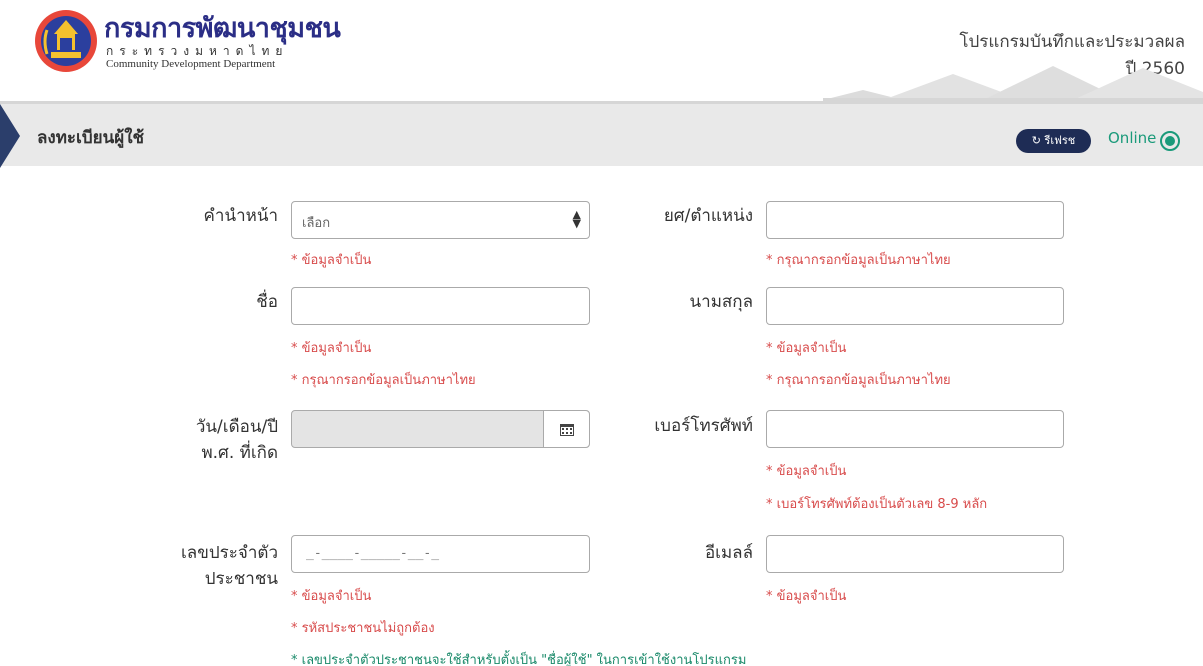 Image resolution: width=1203 pixels, height=666 pixels. I want to click on phone-label: เบอร์โทรศัพท์, so click(703, 426).